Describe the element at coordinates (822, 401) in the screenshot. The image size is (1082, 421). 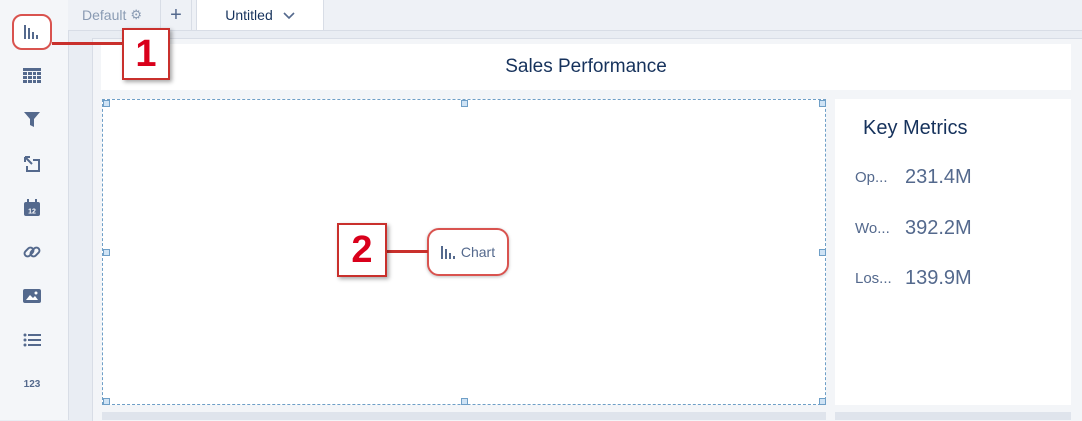
I see `resize-handle-se` at that location.